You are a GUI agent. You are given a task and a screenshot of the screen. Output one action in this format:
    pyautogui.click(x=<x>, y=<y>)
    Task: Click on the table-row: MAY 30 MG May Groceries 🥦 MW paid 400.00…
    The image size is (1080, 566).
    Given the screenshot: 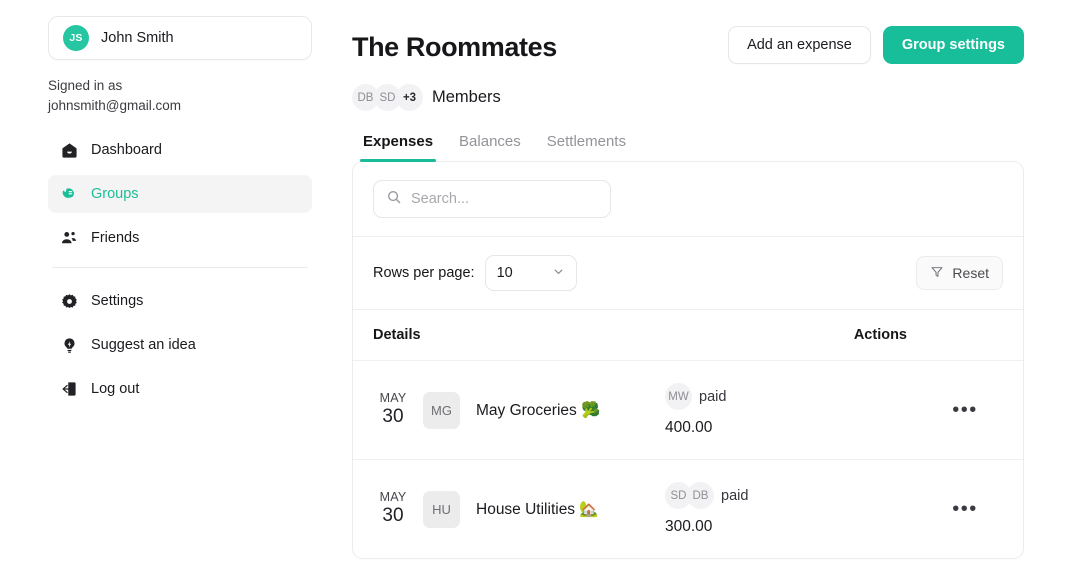 What is the action you would take?
    pyautogui.click(x=688, y=409)
    